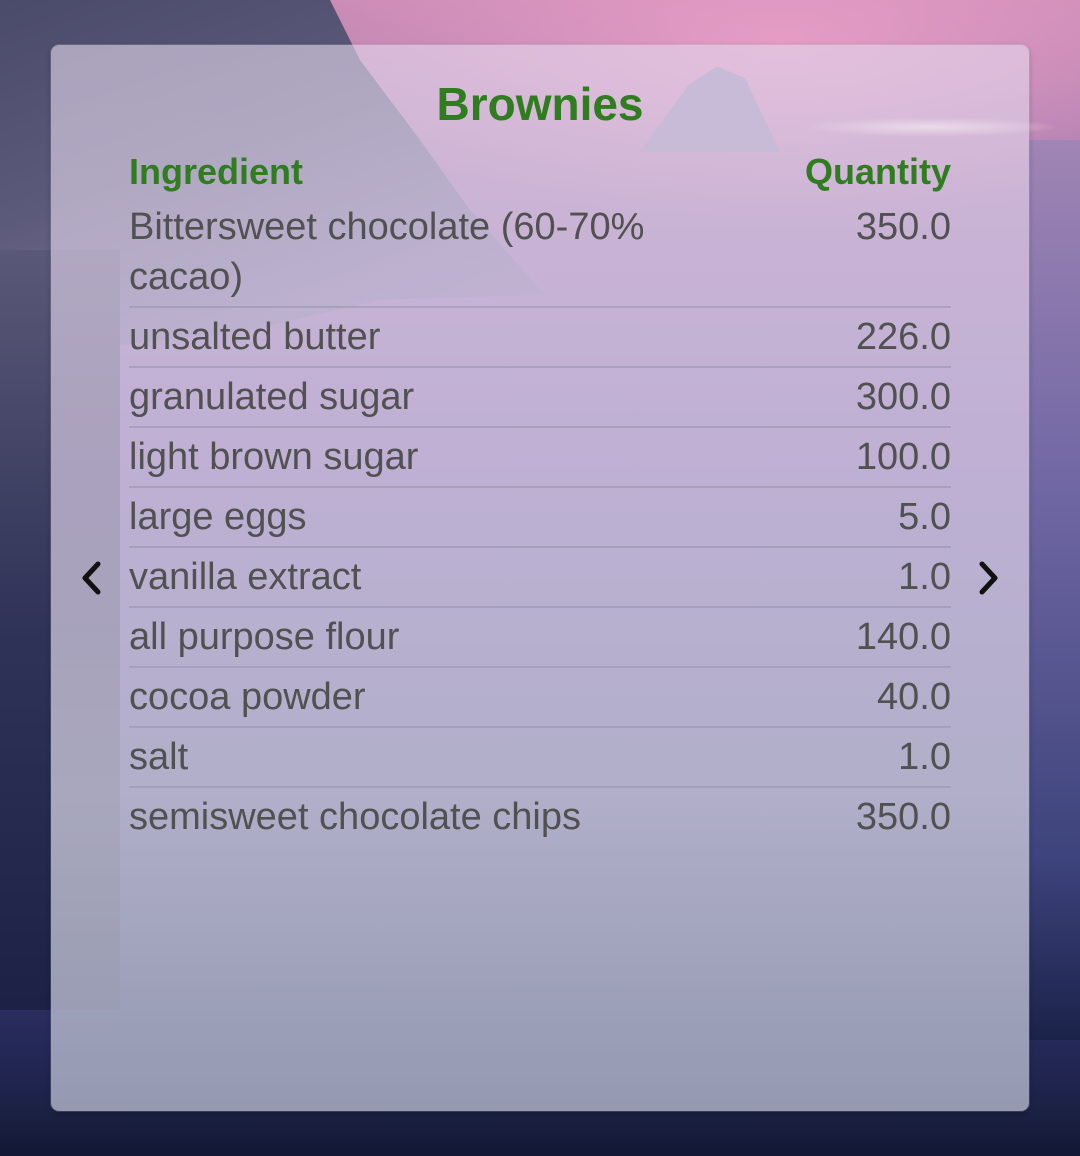 The height and width of the screenshot is (1156, 1080). Describe the element at coordinates (245, 577) in the screenshot. I see `ingredient-cell: vanilla extract` at that location.